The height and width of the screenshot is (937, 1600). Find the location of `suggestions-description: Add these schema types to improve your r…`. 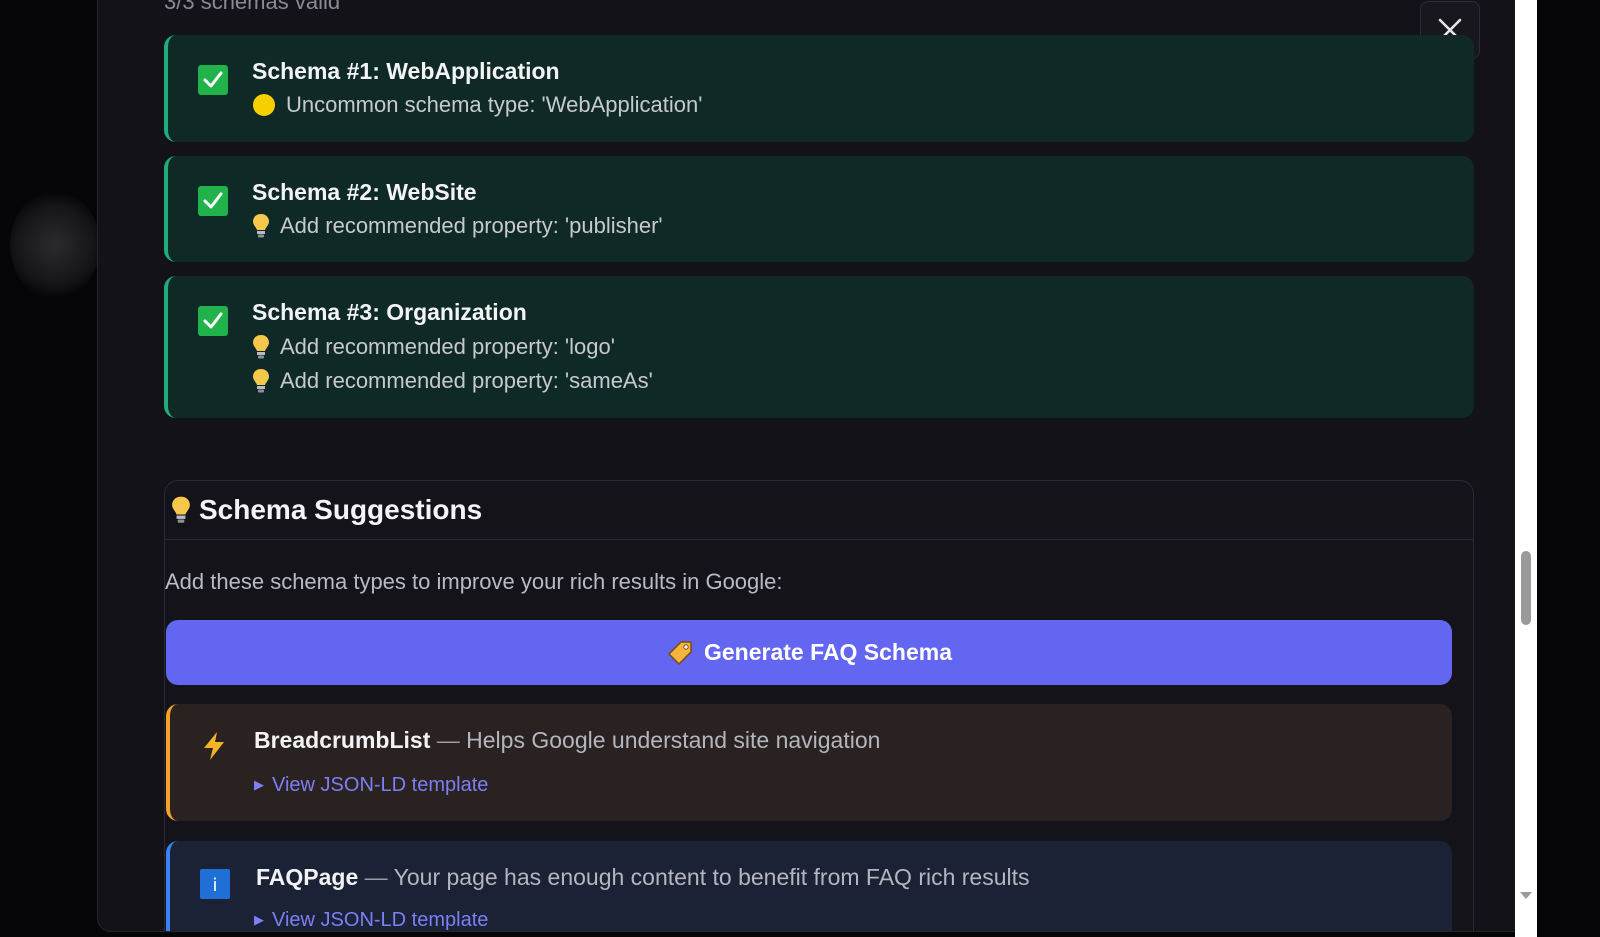

suggestions-description: Add these schema types to improve your r… is located at coordinates (474, 581).